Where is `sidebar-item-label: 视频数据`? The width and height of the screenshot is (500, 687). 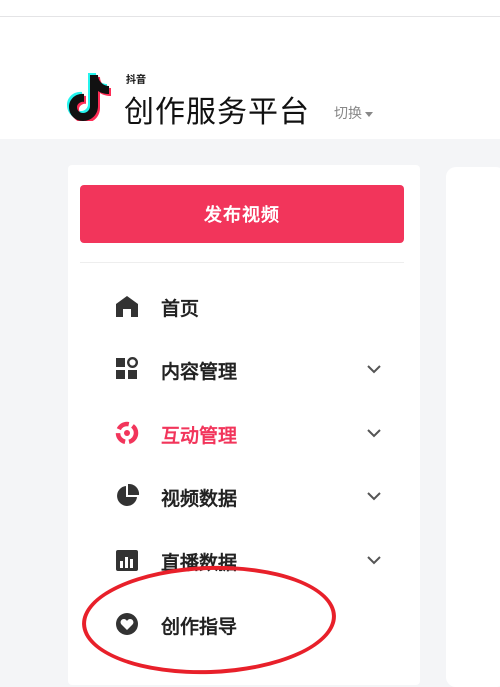 sidebar-item-label: 视频数据 is located at coordinates (199, 499).